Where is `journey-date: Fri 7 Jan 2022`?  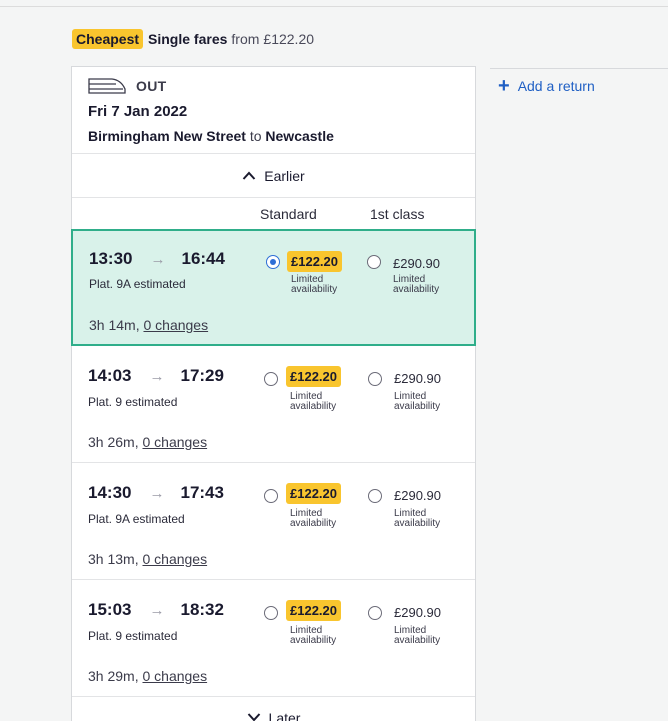
journey-date: Fri 7 Jan 2022 is located at coordinates (138, 111).